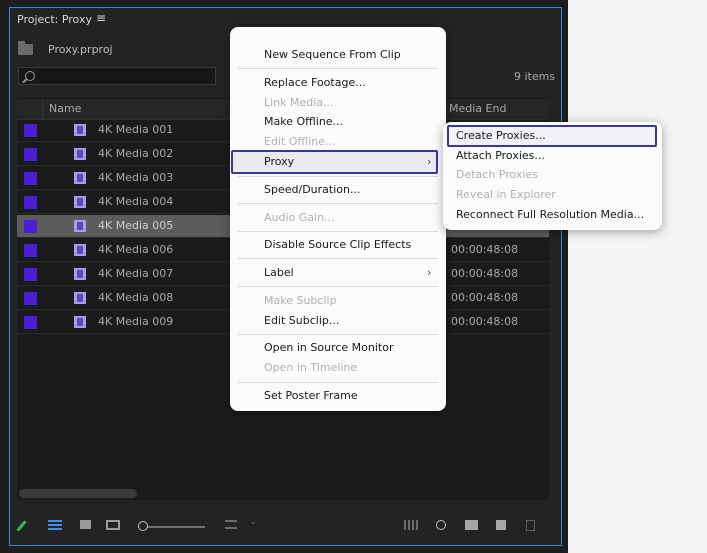  What do you see at coordinates (25, 48) in the screenshot?
I see `bin-folder-icon` at bounding box center [25, 48].